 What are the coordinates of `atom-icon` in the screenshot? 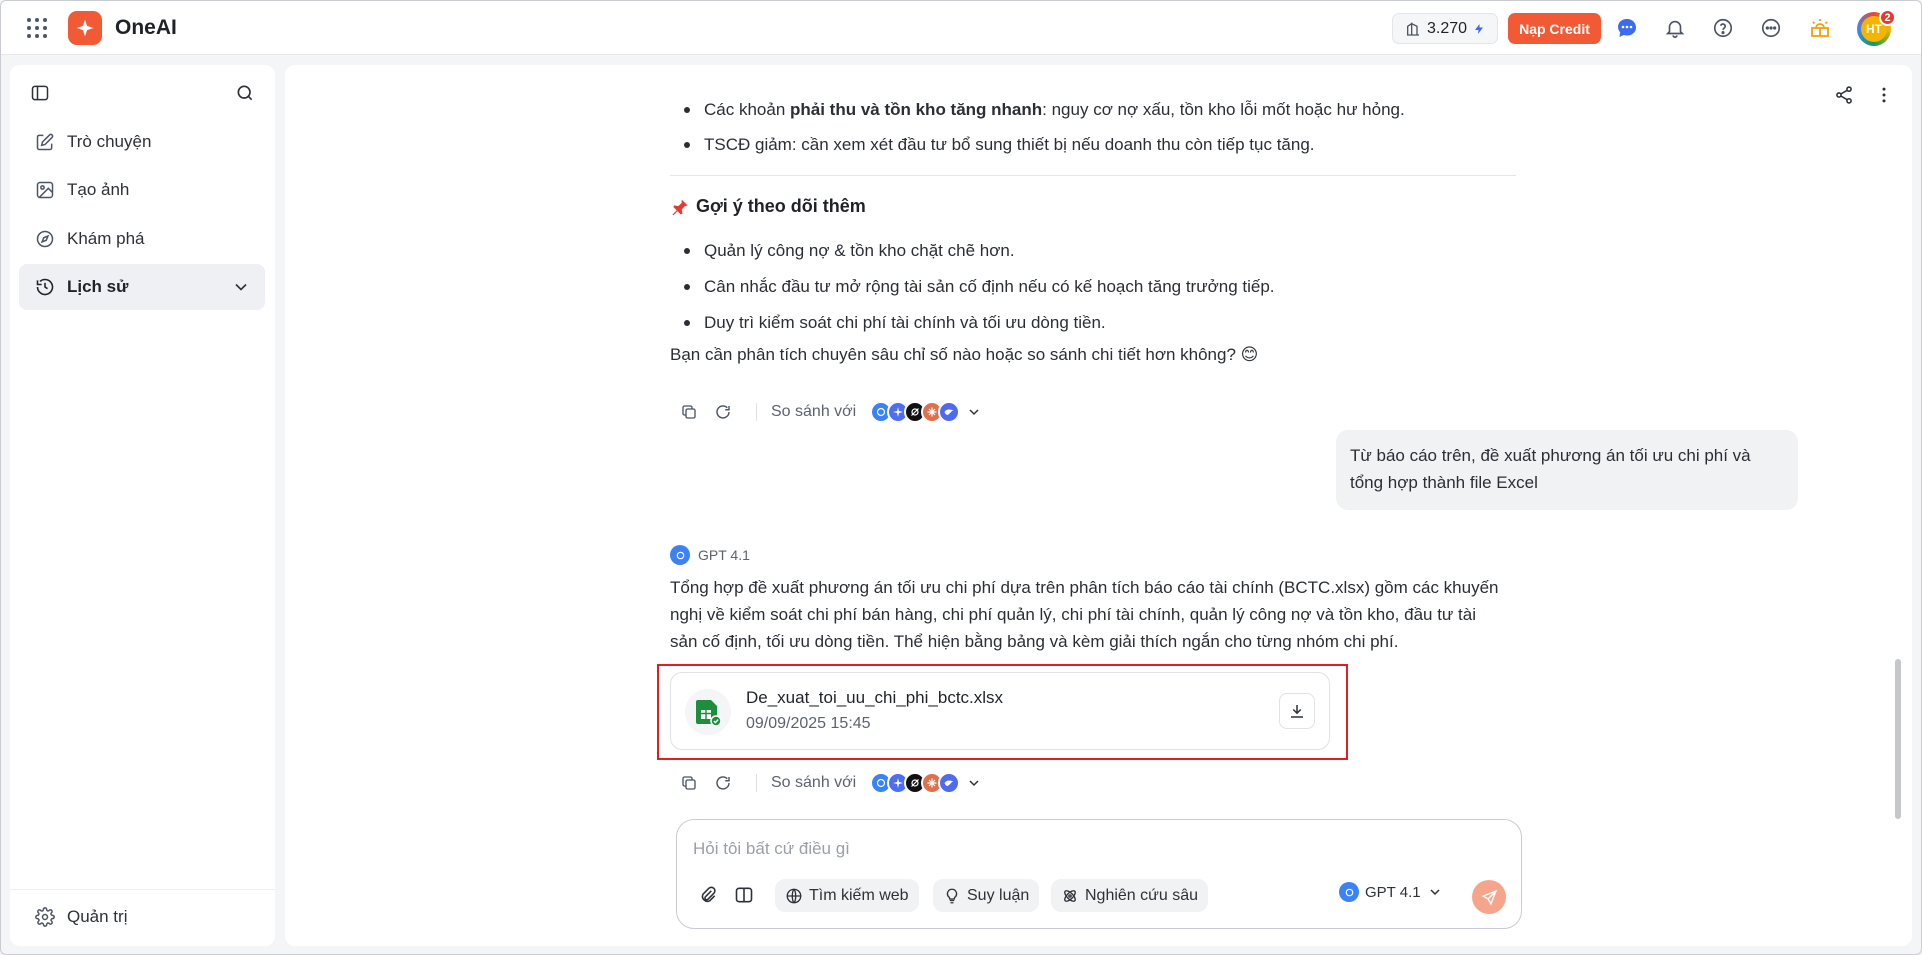 It's located at (1070, 895).